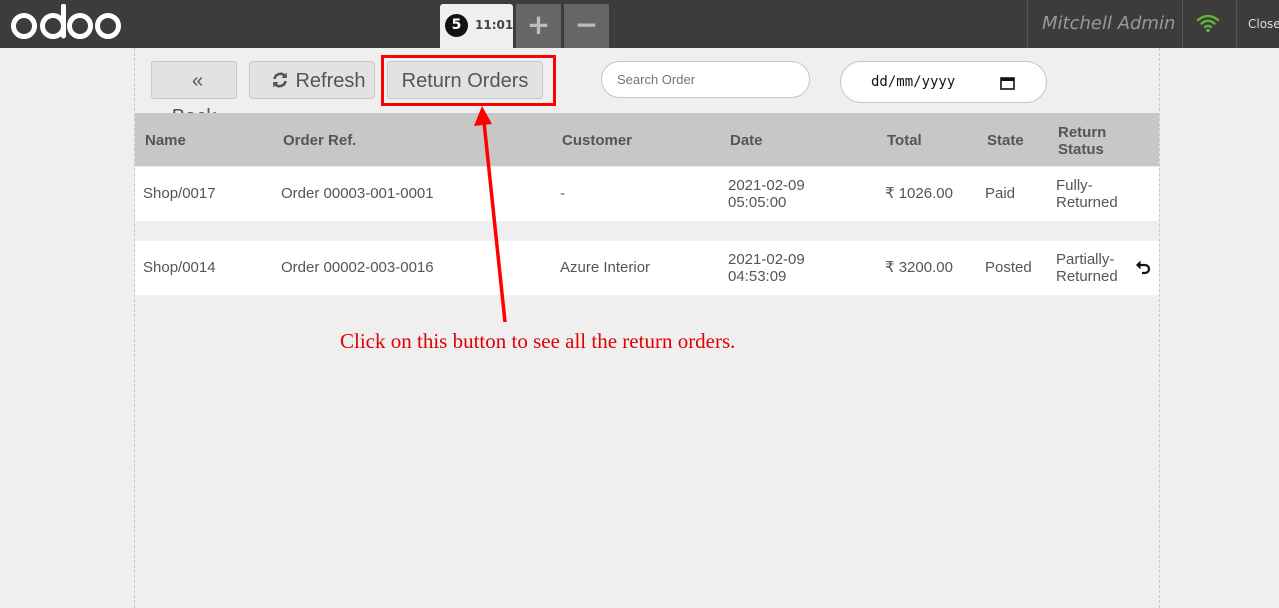 The image size is (1279, 608). Describe the element at coordinates (320, 140) in the screenshot. I see `header-order-ref: Order Ref.` at that location.